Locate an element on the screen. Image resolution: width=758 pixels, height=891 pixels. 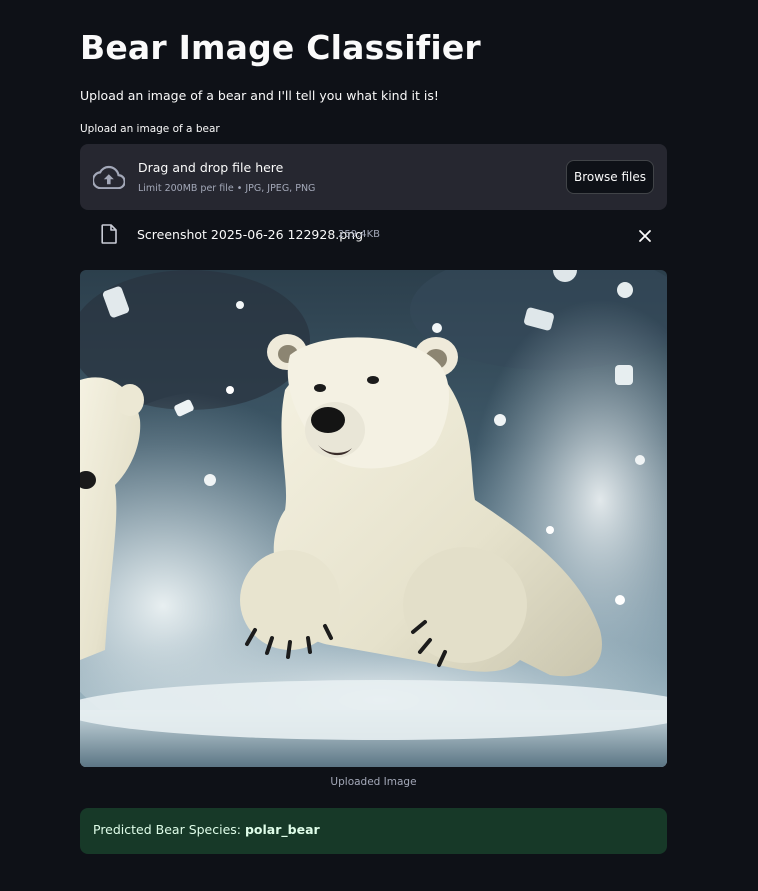
dropzone-title: Drag and drop file here is located at coordinates (211, 167).